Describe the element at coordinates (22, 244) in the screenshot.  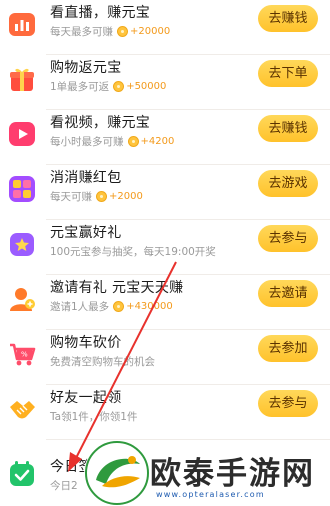
I see `prize-icon` at that location.